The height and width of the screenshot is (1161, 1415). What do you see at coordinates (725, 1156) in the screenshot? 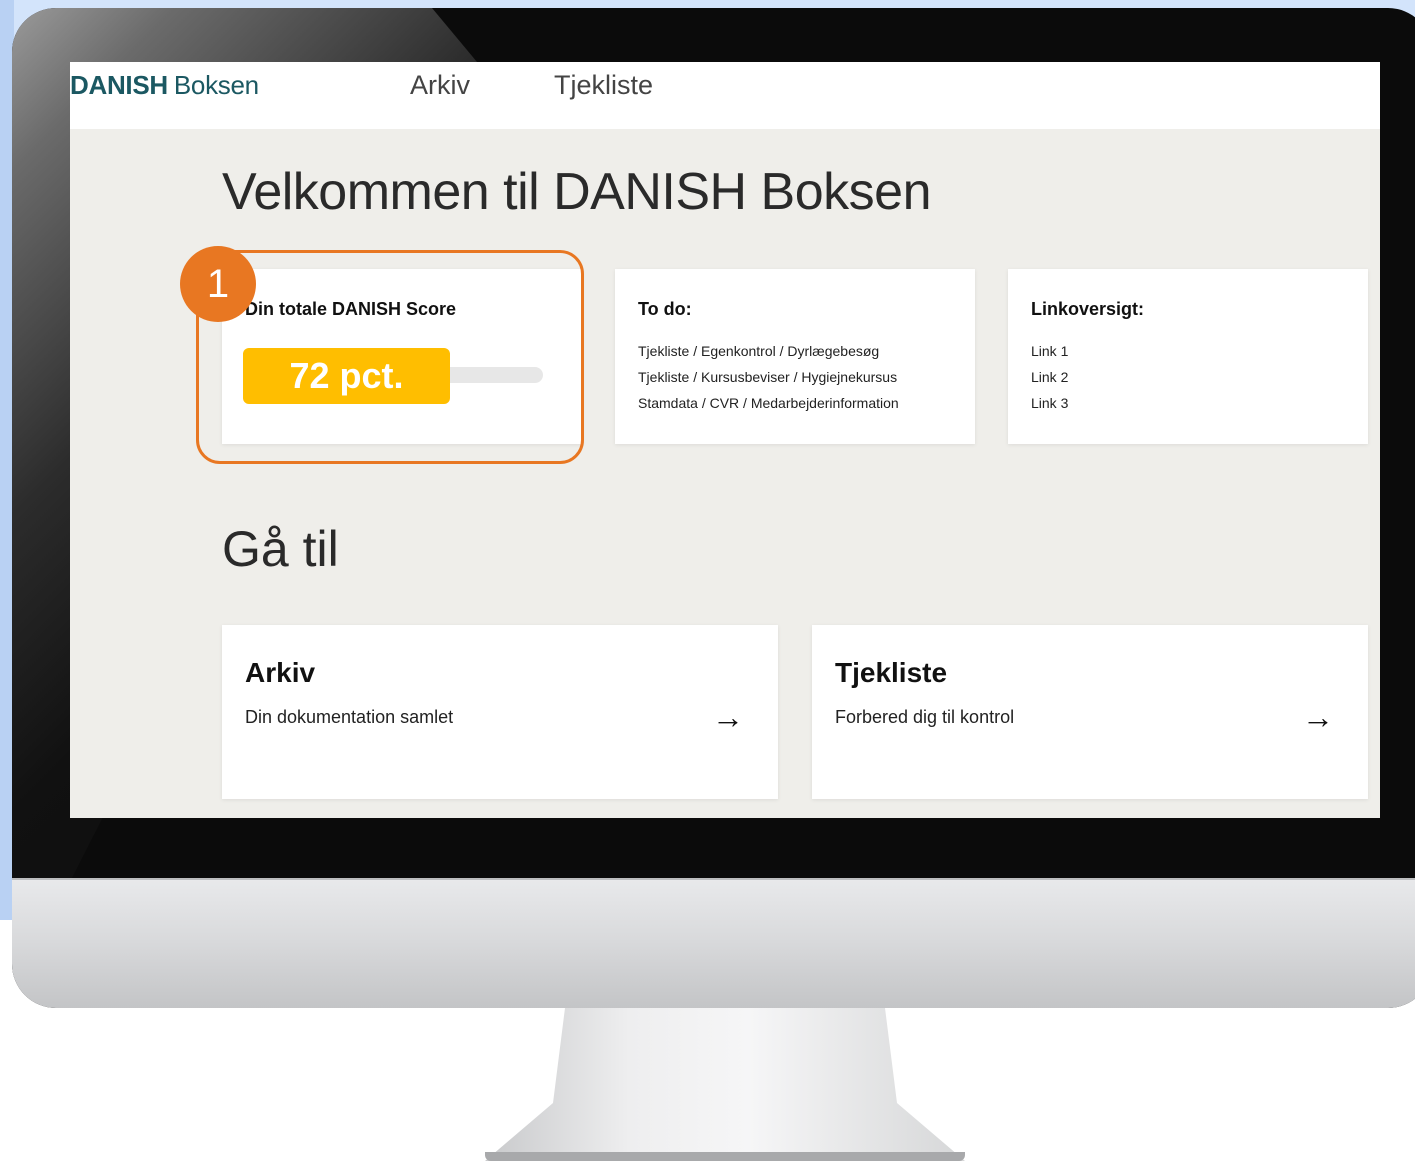
I see `monitor-stand-base` at bounding box center [725, 1156].